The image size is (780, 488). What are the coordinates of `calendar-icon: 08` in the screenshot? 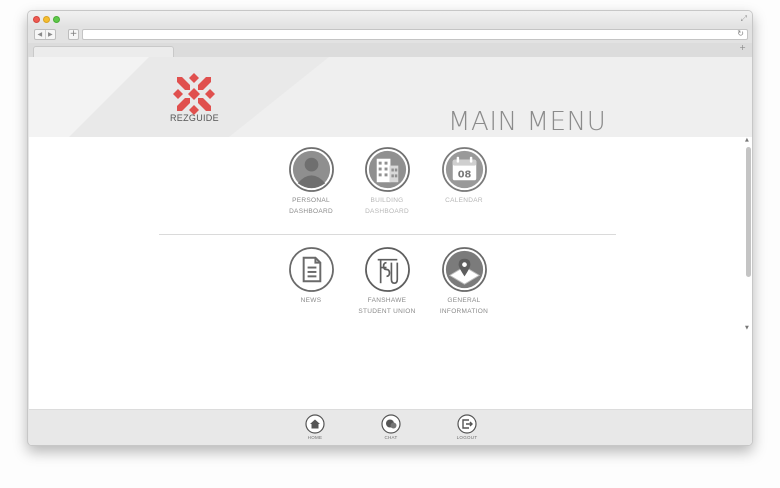 It's located at (464, 169).